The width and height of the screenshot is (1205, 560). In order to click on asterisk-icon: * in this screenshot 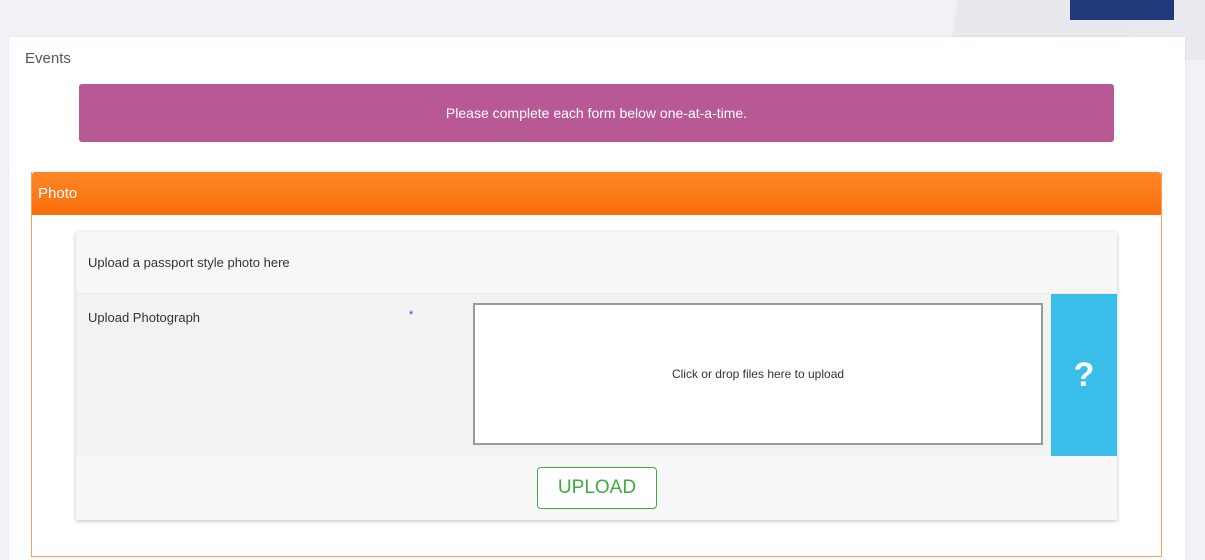, I will do `click(411, 315)`.